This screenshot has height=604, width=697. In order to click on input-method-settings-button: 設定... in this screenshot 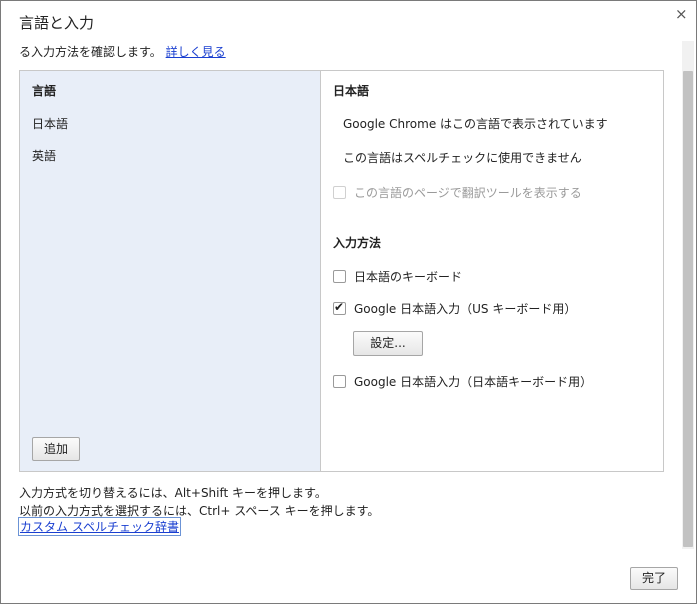, I will do `click(388, 343)`.